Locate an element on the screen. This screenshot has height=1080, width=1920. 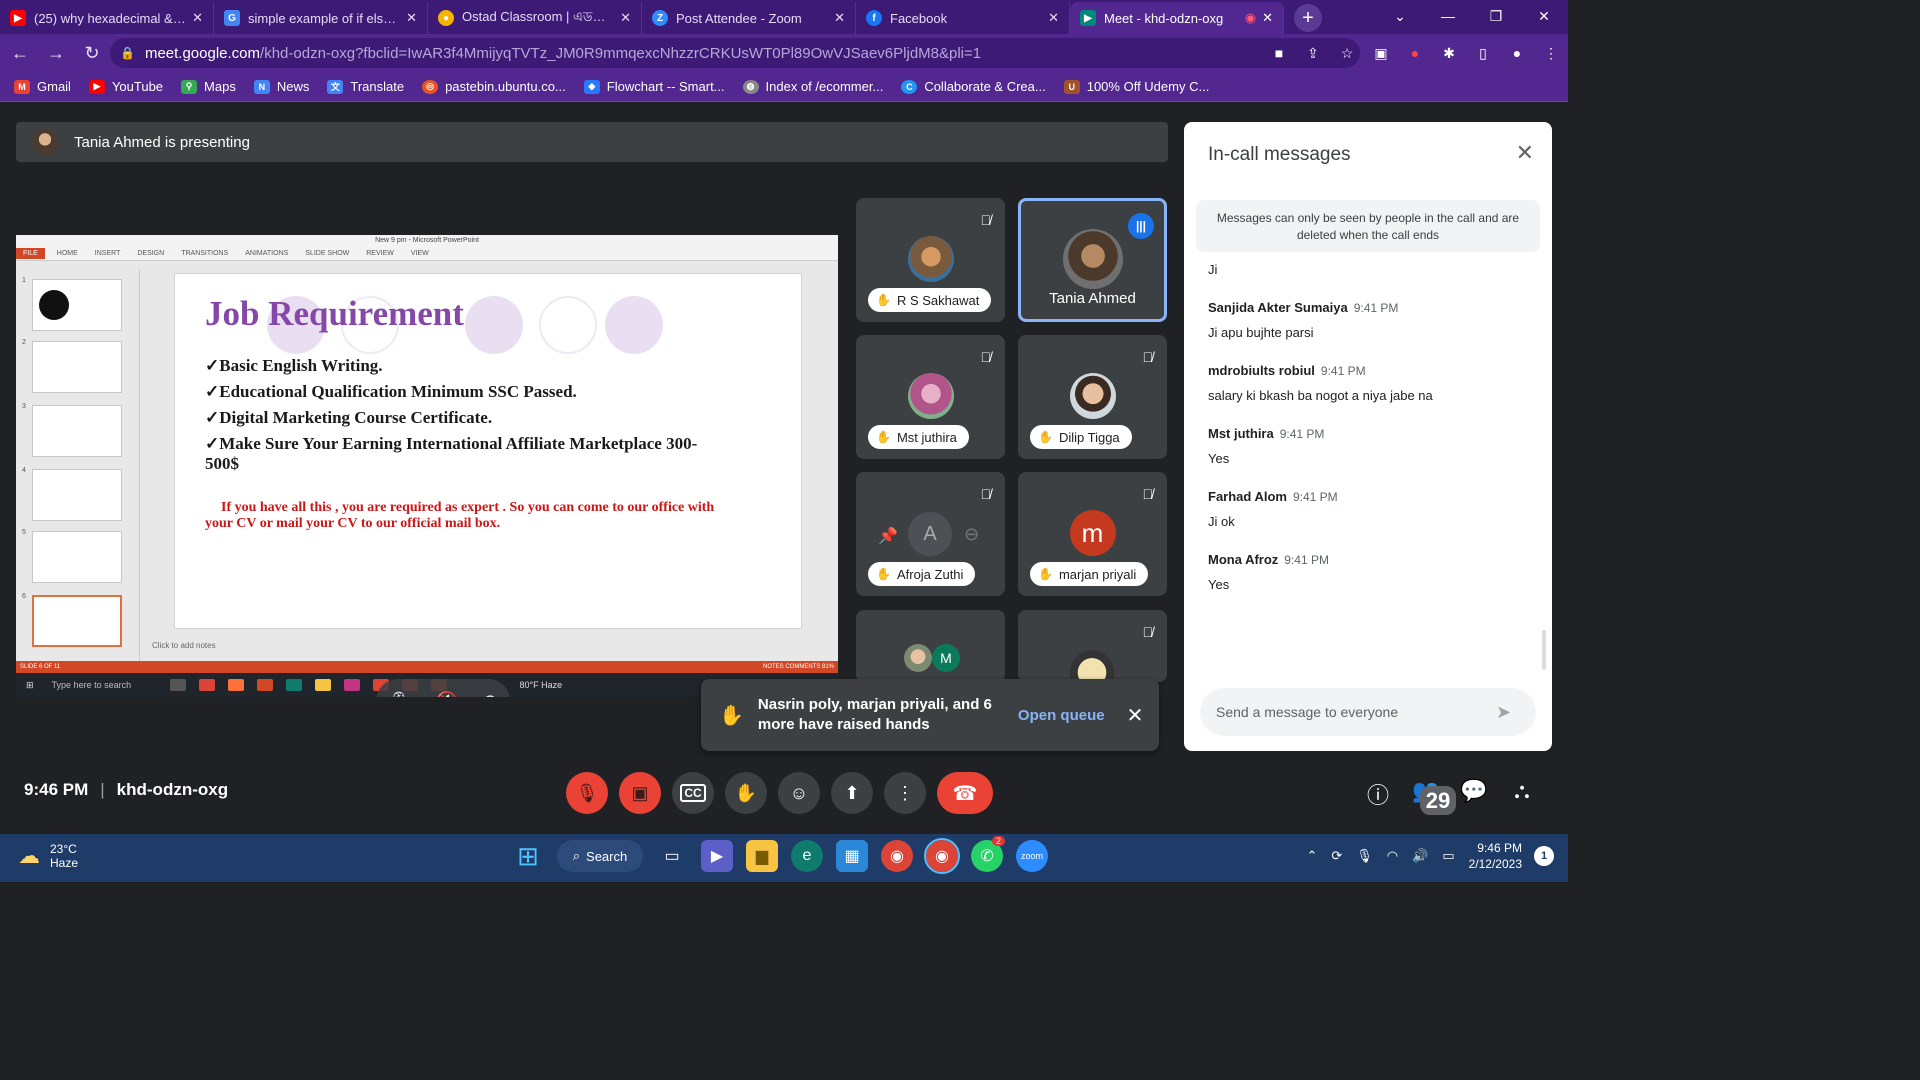
taskbar-clock: 9:46 PM 2/12/2023 is located at coordinates (1495, 856).